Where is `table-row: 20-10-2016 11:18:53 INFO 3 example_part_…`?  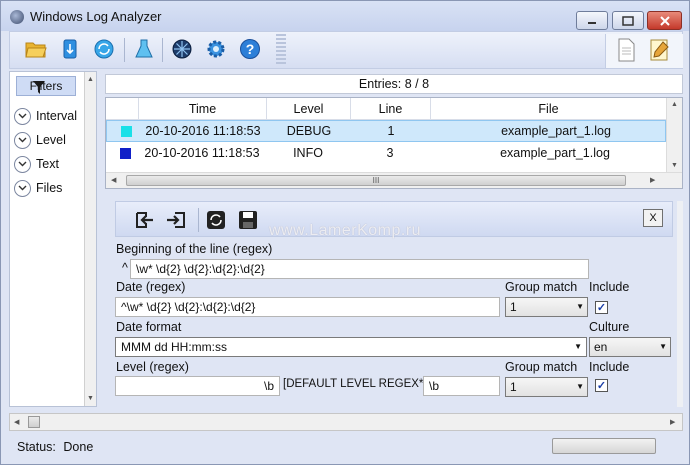
table-row: 20-10-2016 11:18:53 INFO 3 example_part_… is located at coordinates (386, 154).